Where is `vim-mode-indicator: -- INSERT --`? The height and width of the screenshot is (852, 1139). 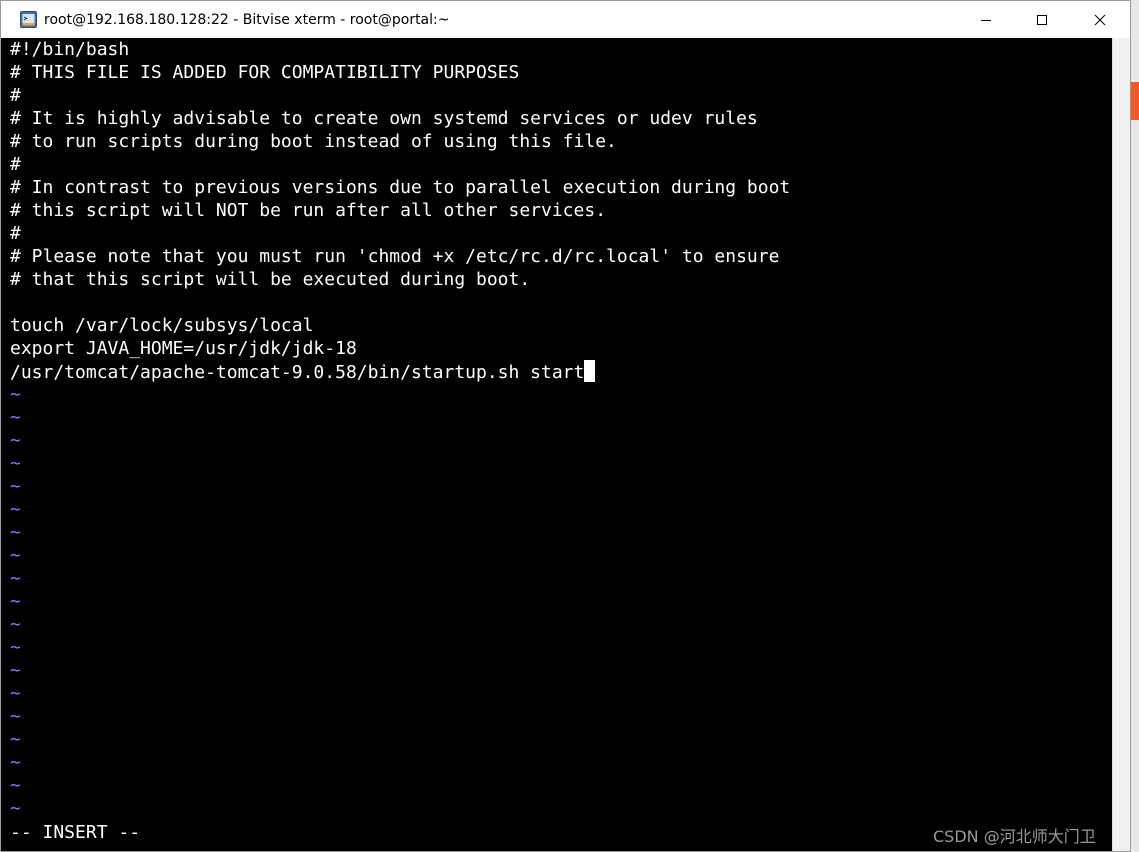
vim-mode-indicator: -- INSERT -- is located at coordinates (75, 832).